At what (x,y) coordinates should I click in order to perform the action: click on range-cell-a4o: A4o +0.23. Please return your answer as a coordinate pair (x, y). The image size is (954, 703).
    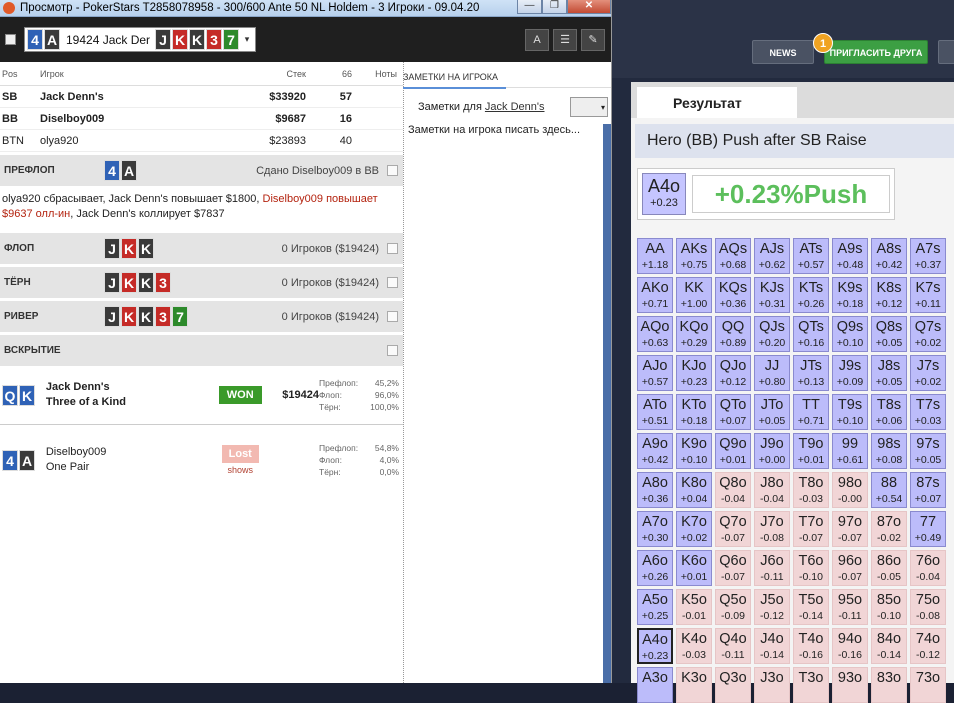
    Looking at the image, I should click on (655, 646).